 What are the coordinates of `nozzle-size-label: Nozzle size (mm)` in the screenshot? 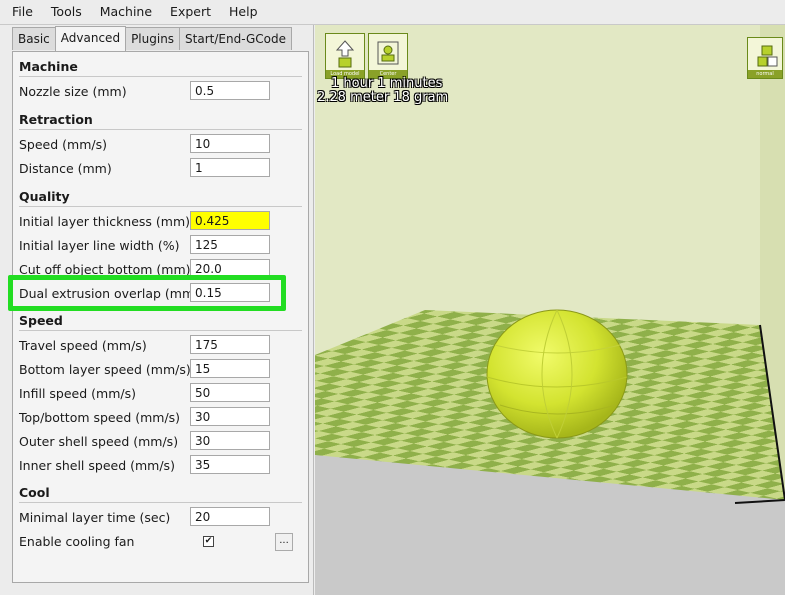 It's located at (73, 91).